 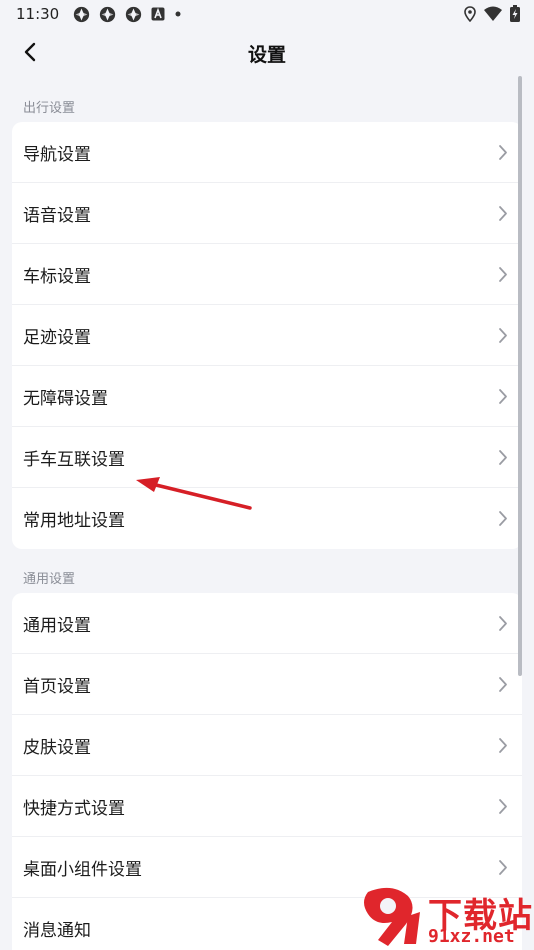 I want to click on row-label: 首页设置, so click(x=57, y=686).